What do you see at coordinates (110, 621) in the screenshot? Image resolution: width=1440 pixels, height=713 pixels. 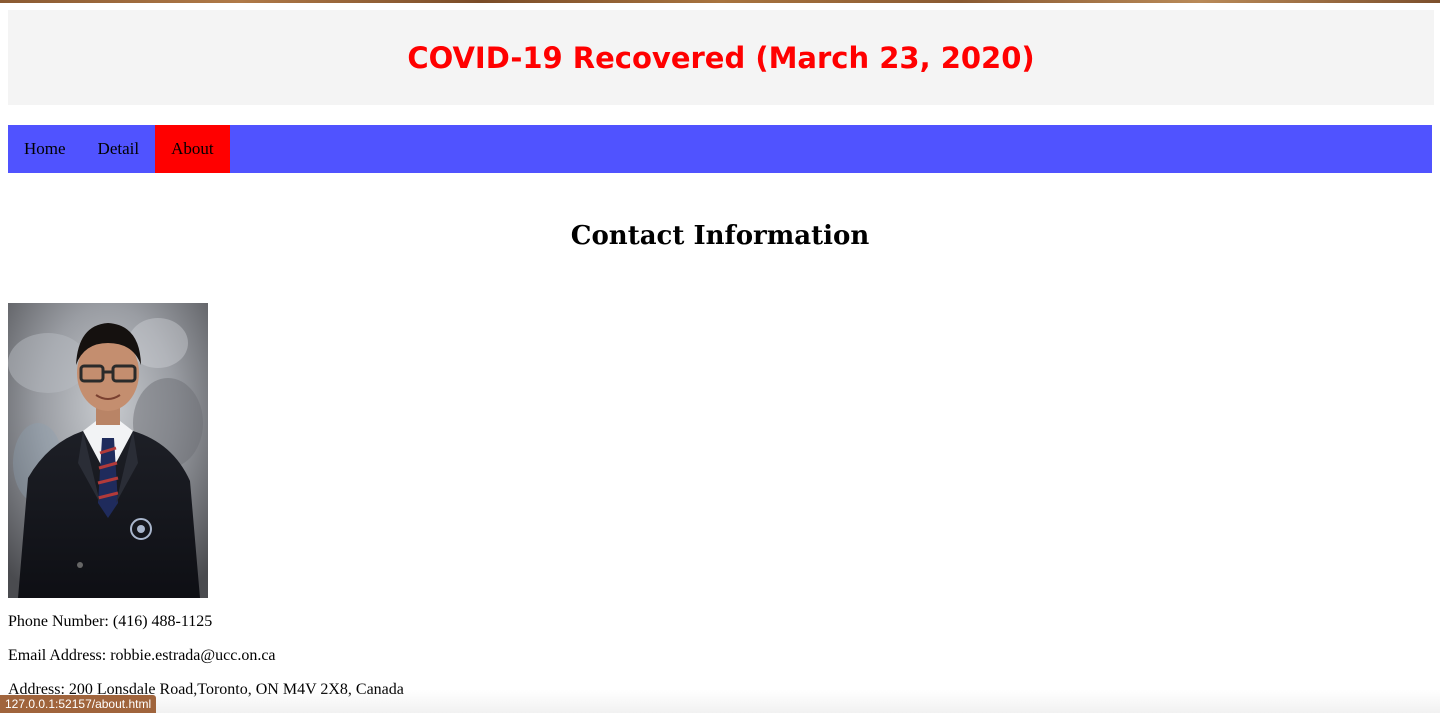 I see `phone-number: Phone Number: (416) 488-1125` at bounding box center [110, 621].